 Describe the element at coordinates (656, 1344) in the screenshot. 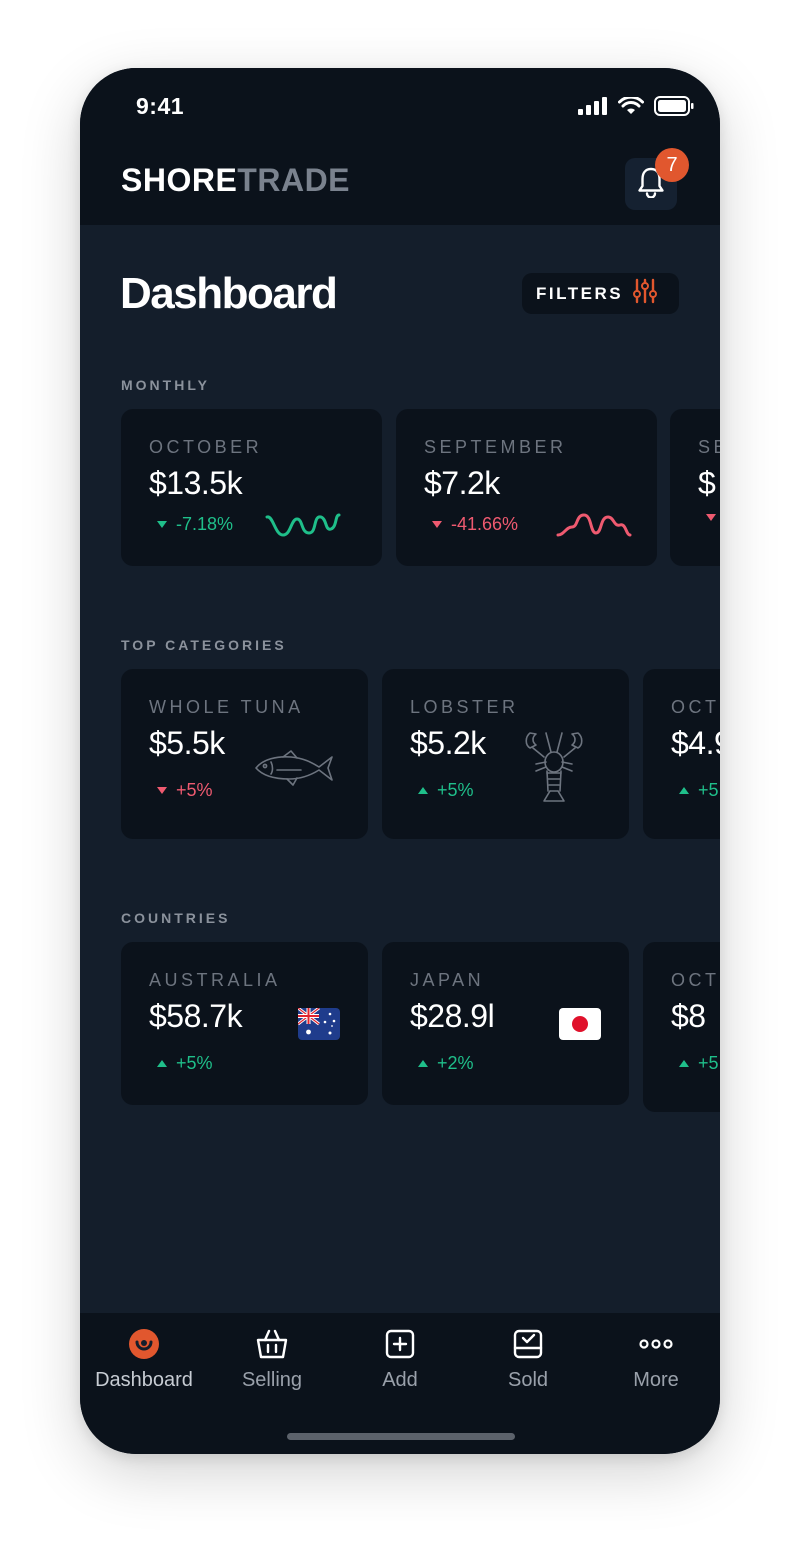

I see `more-icon` at that location.